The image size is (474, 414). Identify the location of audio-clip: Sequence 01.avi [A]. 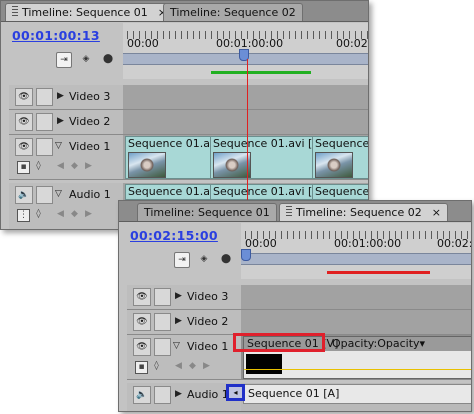
(261, 192).